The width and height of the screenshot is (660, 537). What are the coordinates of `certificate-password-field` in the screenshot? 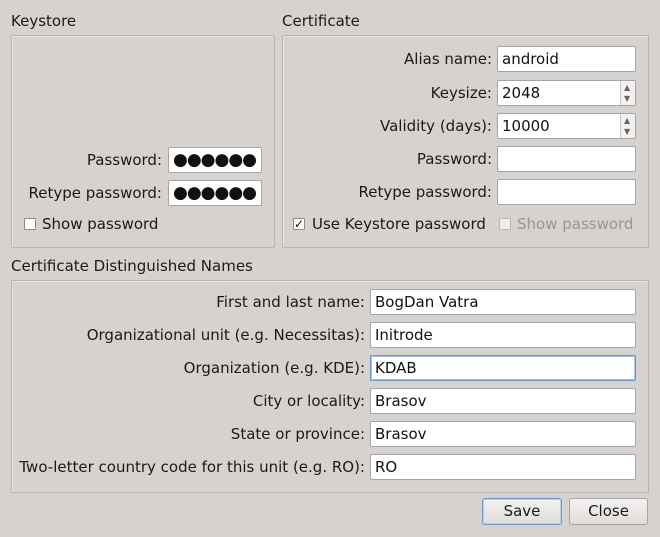 It's located at (566, 159).